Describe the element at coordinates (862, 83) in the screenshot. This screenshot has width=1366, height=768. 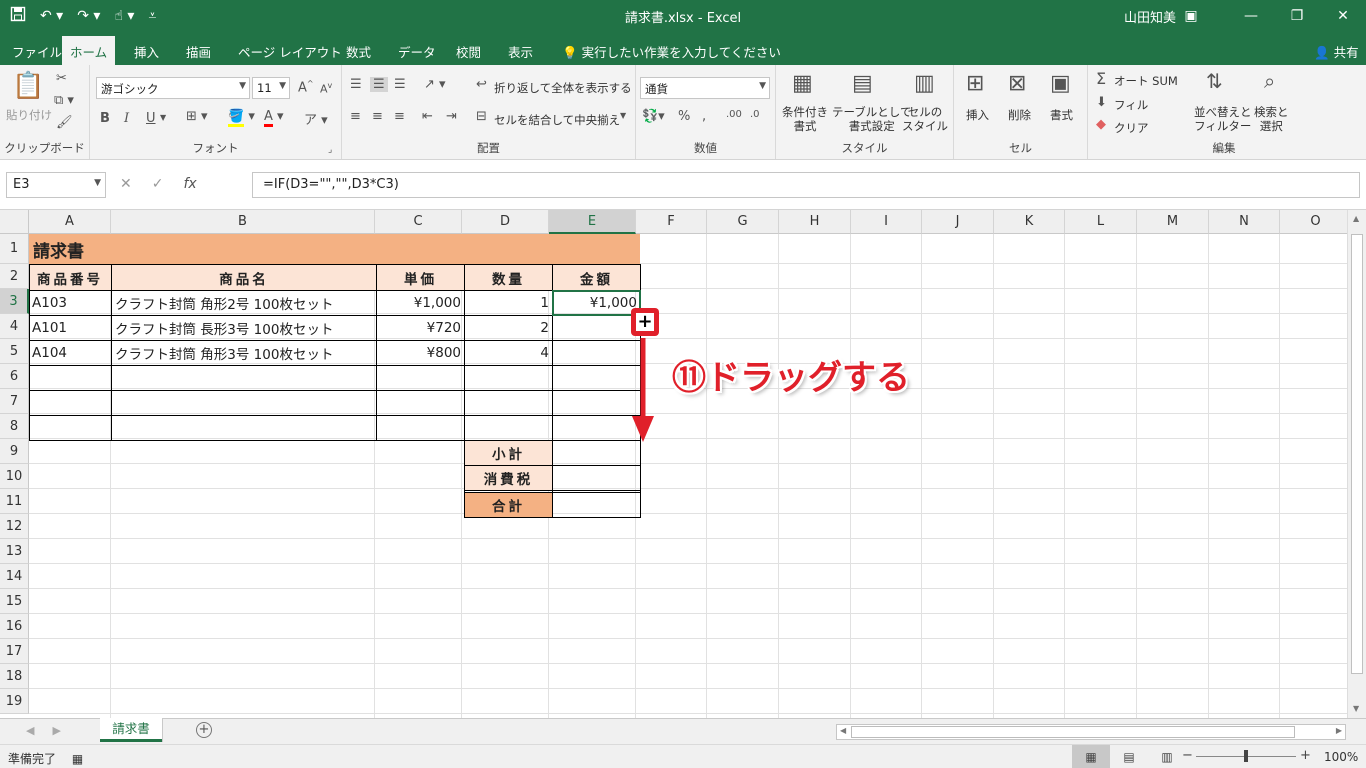
I see `format-as-table-icon: ▤` at that location.